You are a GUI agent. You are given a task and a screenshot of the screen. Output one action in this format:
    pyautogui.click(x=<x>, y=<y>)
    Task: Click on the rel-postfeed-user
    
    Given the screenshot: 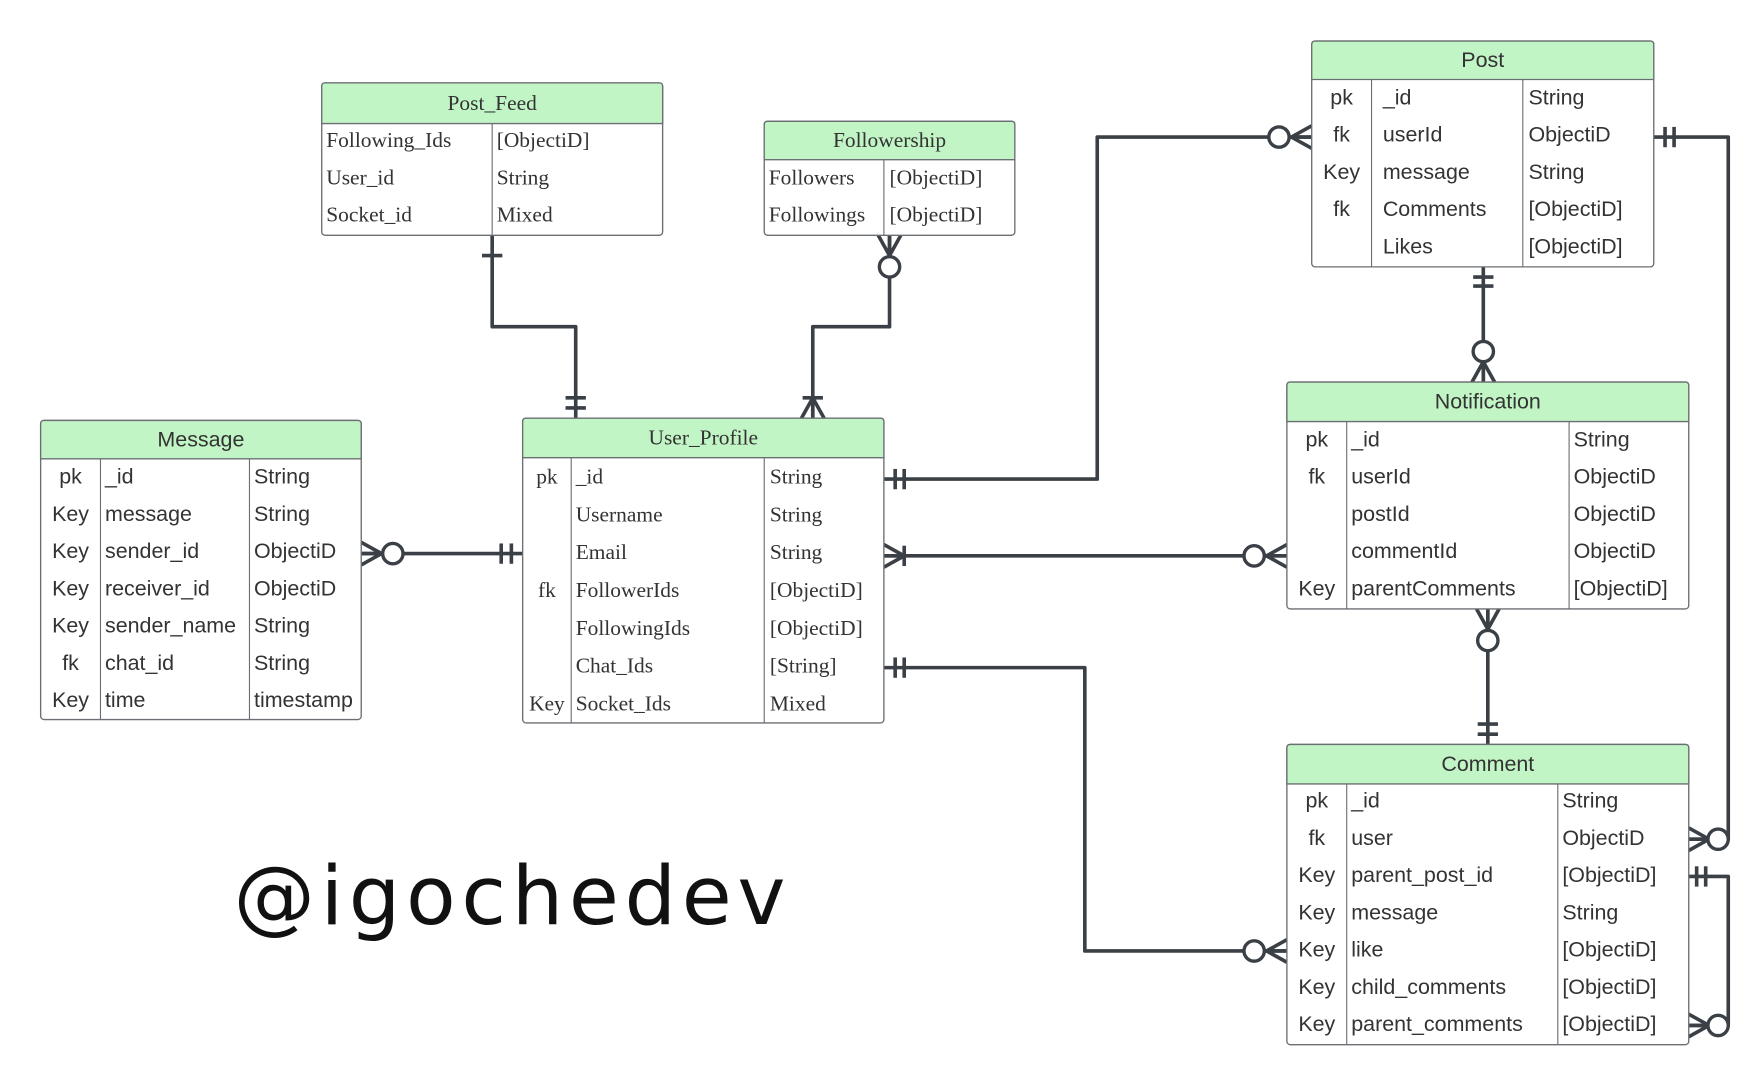 What is the action you would take?
    pyautogui.click(x=534, y=327)
    